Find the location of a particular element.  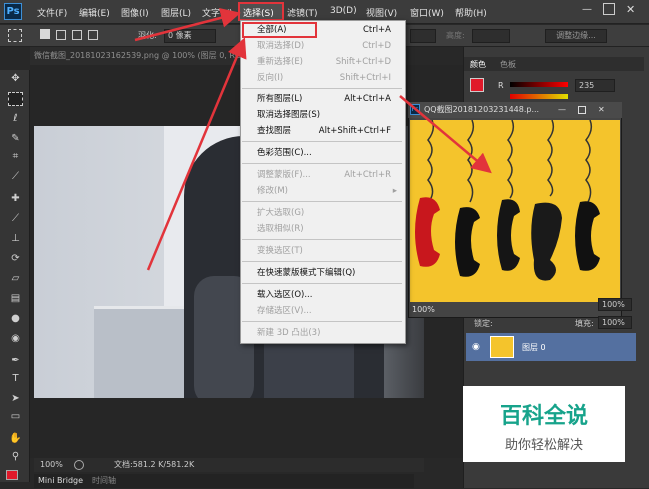

arrow-to-image is located at coordinates (445, 134).